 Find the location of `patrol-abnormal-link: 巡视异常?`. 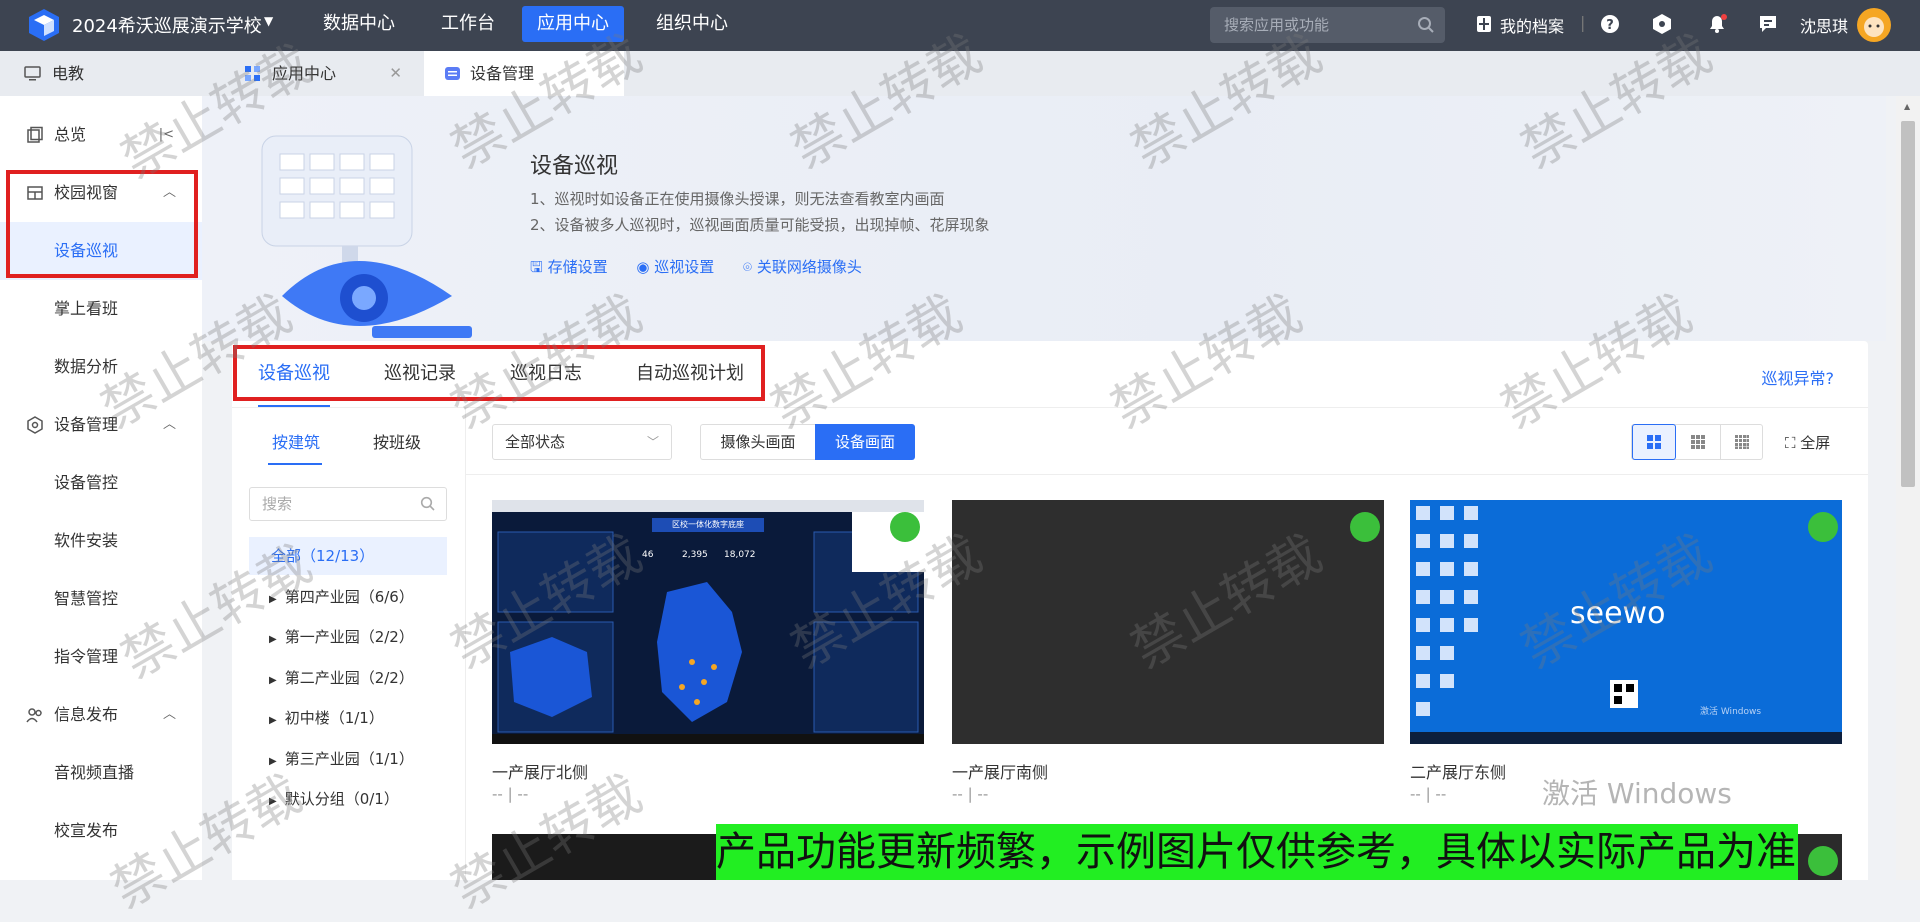

patrol-abnormal-link: 巡视异常? is located at coordinates (1798, 377).